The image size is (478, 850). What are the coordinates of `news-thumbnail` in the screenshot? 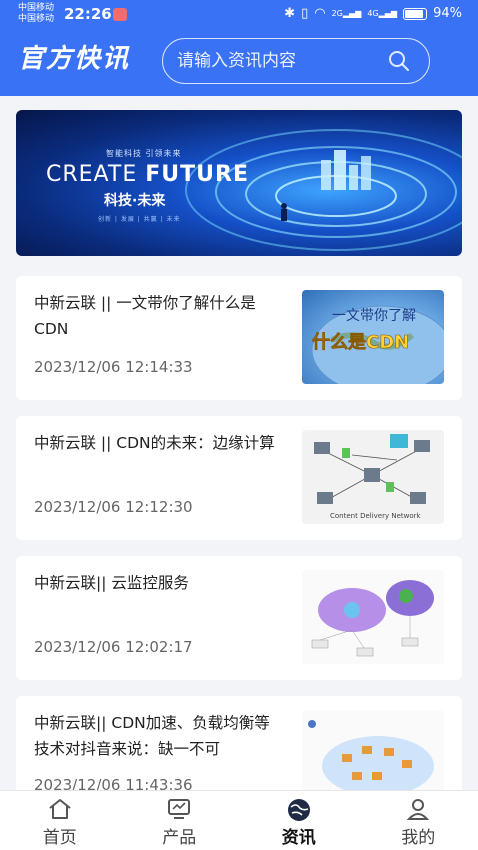 It's located at (373, 617).